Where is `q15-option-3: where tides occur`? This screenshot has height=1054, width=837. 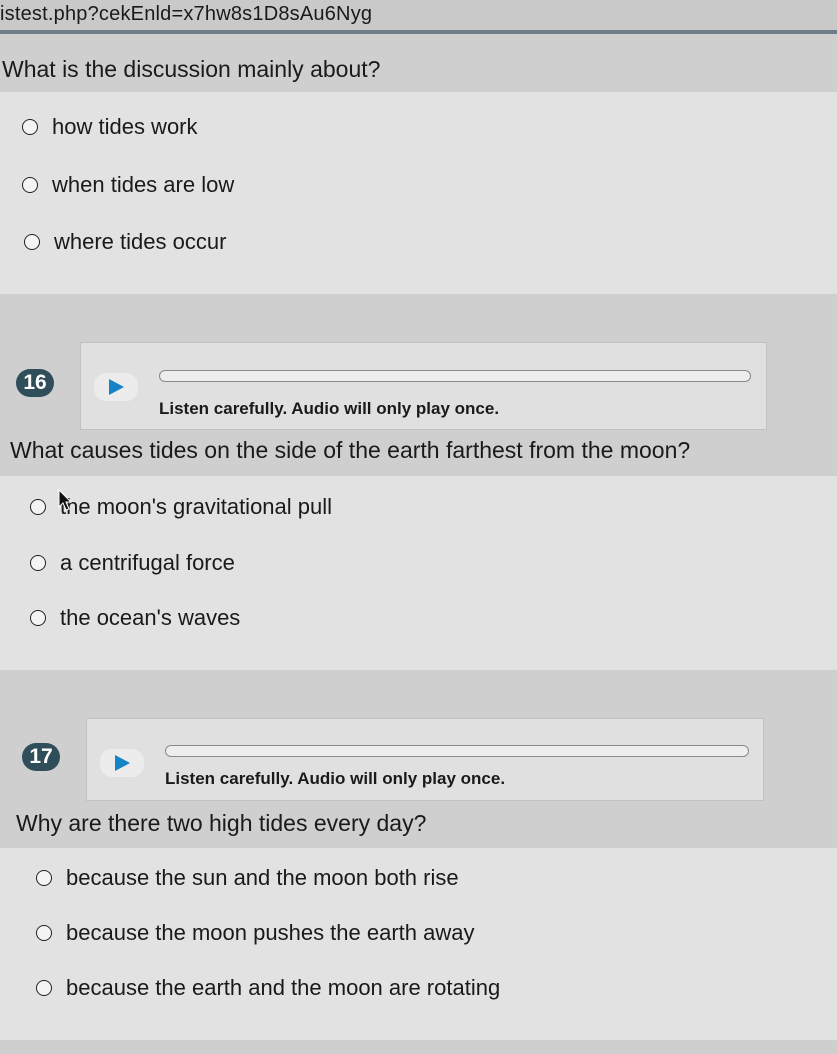
q15-option-3: where tides occur is located at coordinates (125, 242).